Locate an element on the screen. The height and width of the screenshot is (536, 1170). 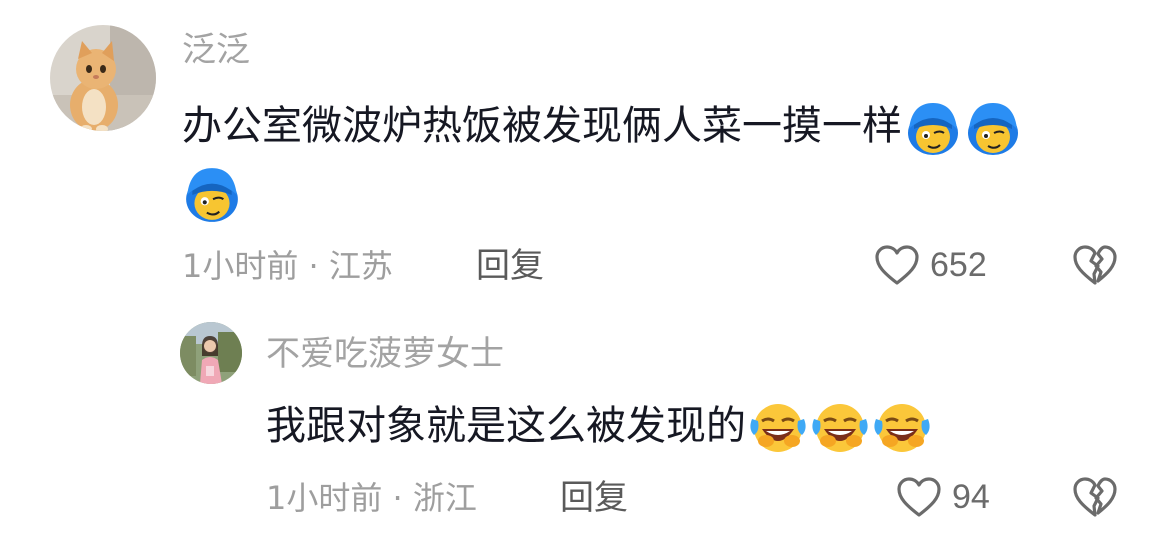
cat-avatar-icon is located at coordinates (103, 78).